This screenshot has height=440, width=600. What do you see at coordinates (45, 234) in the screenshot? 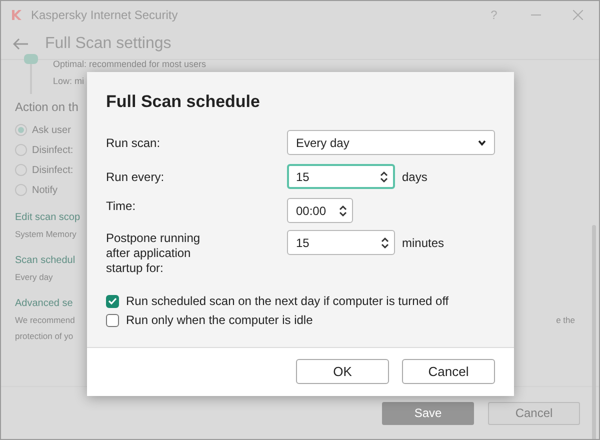
I see `section-text: System Memory` at bounding box center [45, 234].